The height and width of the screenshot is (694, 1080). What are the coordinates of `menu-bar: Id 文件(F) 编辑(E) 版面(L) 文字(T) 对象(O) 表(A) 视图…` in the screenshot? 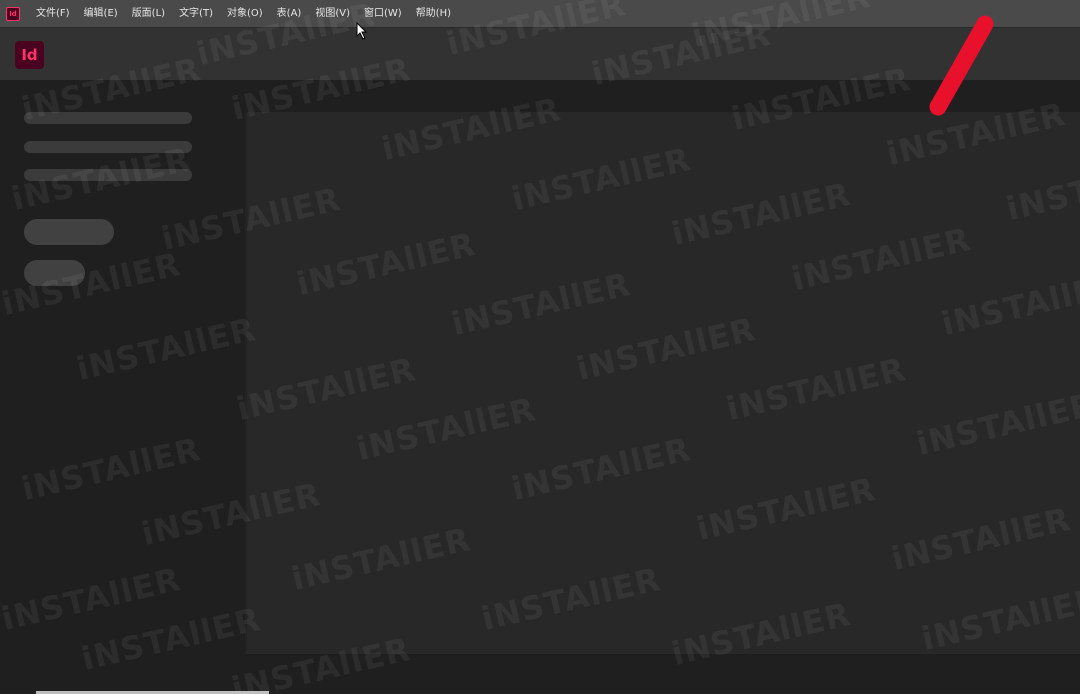 It's located at (540, 13).